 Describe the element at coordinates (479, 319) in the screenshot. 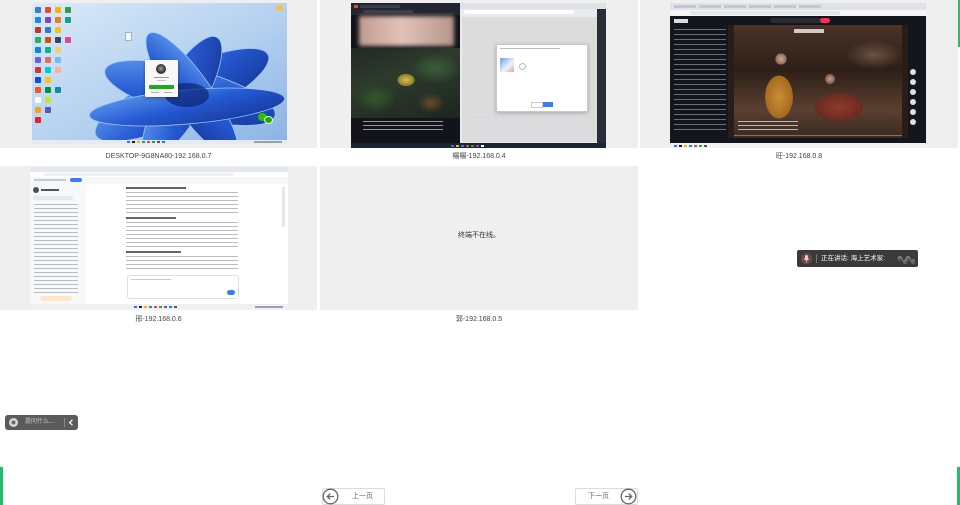

I see `terminal-caption: 郭-192.168.0.5` at that location.